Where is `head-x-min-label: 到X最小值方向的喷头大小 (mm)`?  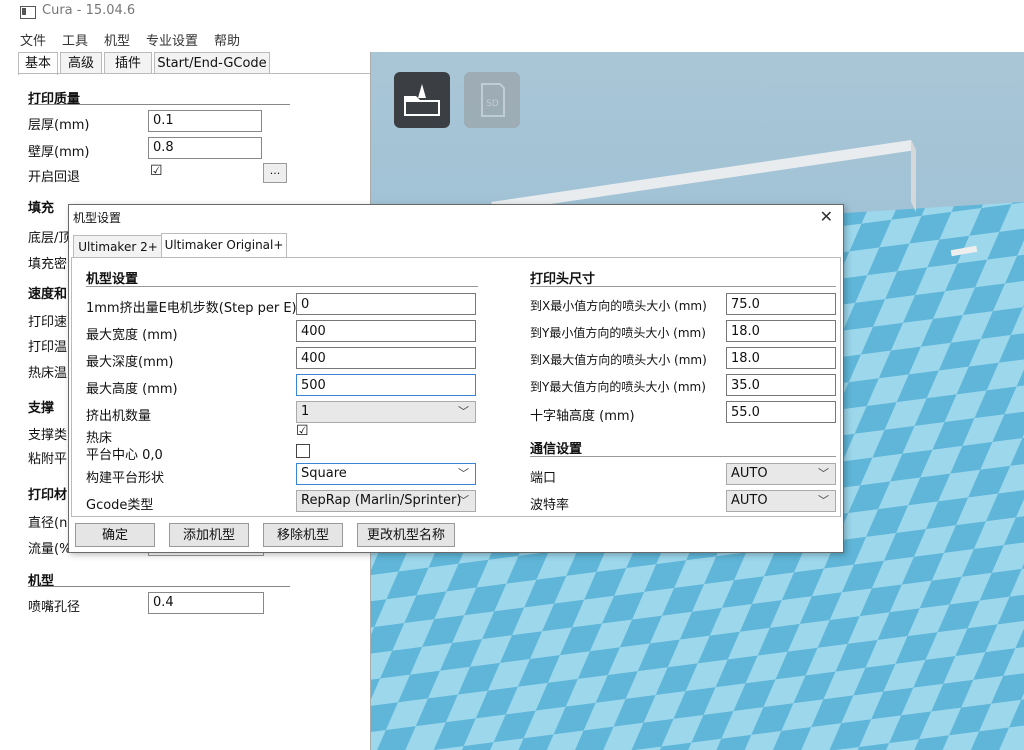 head-x-min-label: 到X最小值方向的喷头大小 (mm) is located at coordinates (618, 306).